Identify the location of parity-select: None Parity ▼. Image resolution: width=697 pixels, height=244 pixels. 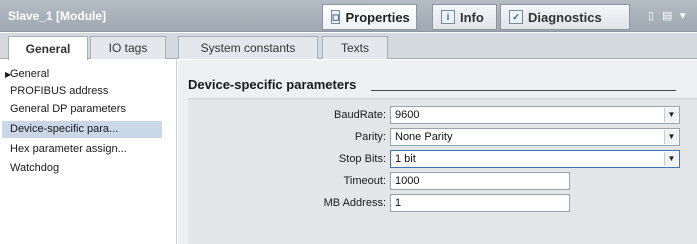
(535, 137).